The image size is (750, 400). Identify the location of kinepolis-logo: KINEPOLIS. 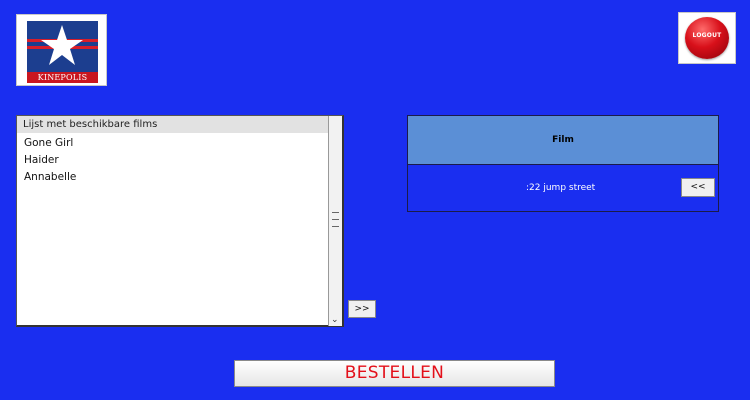
(61, 50).